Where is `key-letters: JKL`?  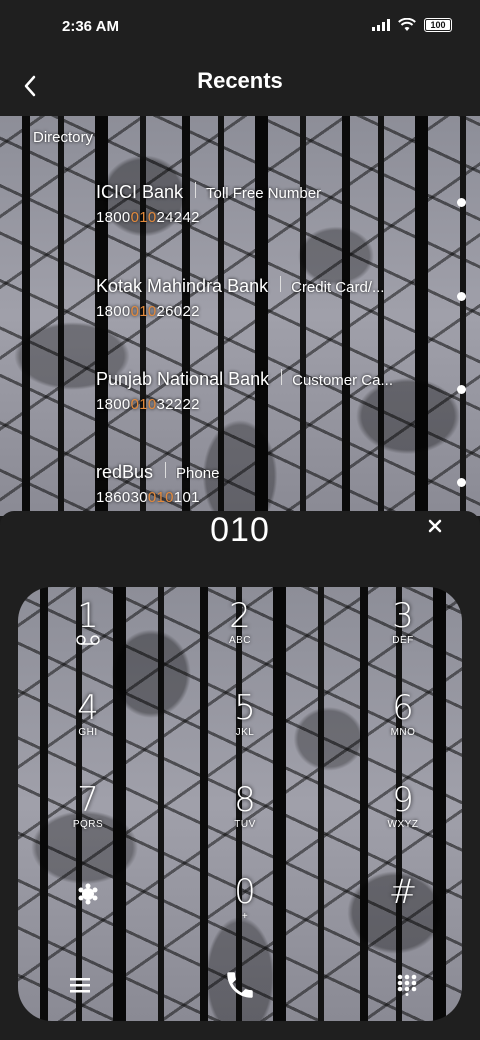
key-letters: JKL is located at coordinates (245, 732).